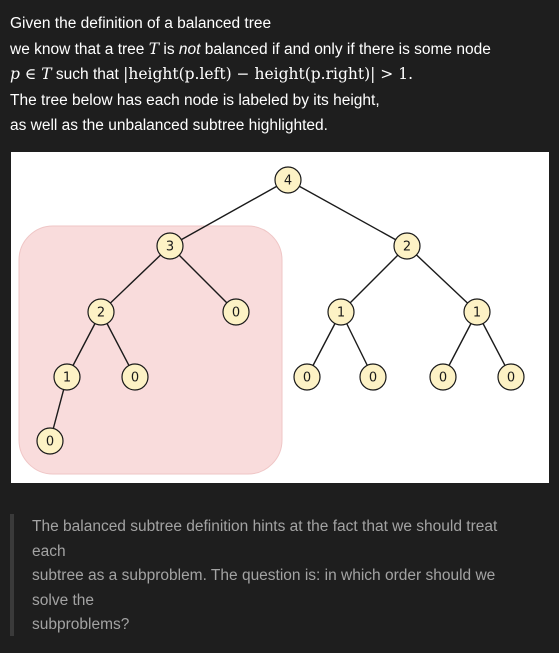 This screenshot has width=559, height=653. What do you see at coordinates (169, 49) in the screenshot?
I see `intro-line-2-mid: is` at bounding box center [169, 49].